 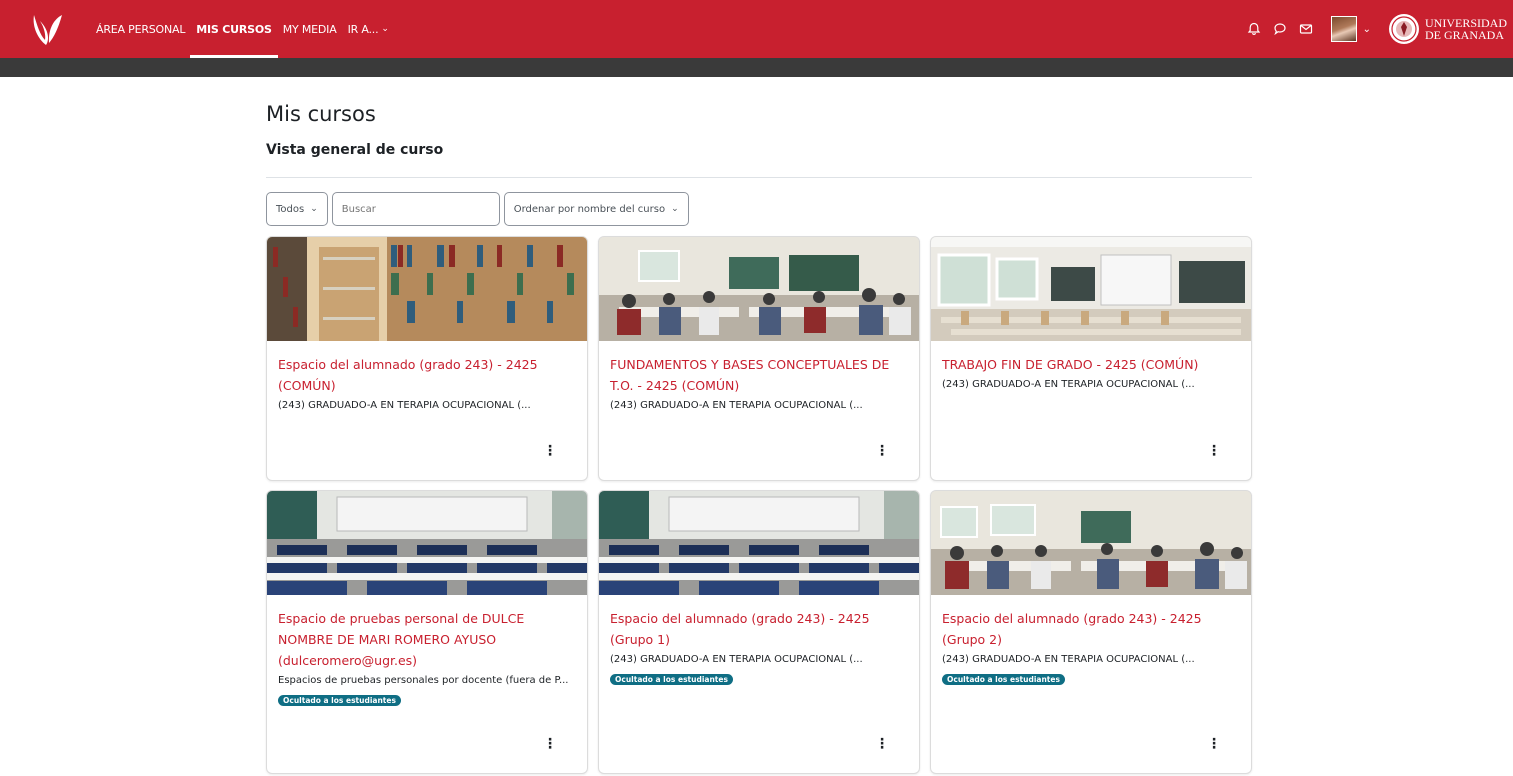 I want to click on university-seal-icon, so click(x=1404, y=29).